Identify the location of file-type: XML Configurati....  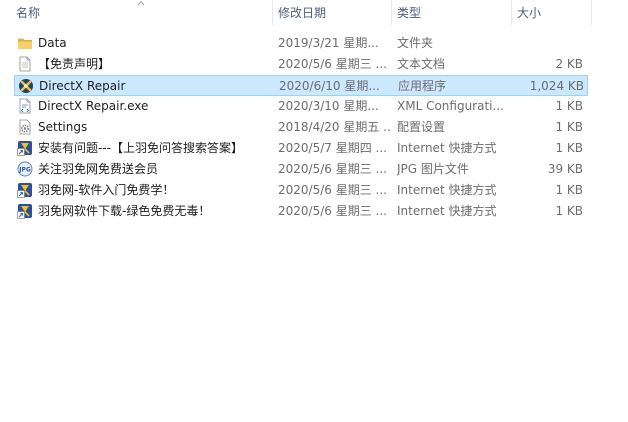
(450, 106).